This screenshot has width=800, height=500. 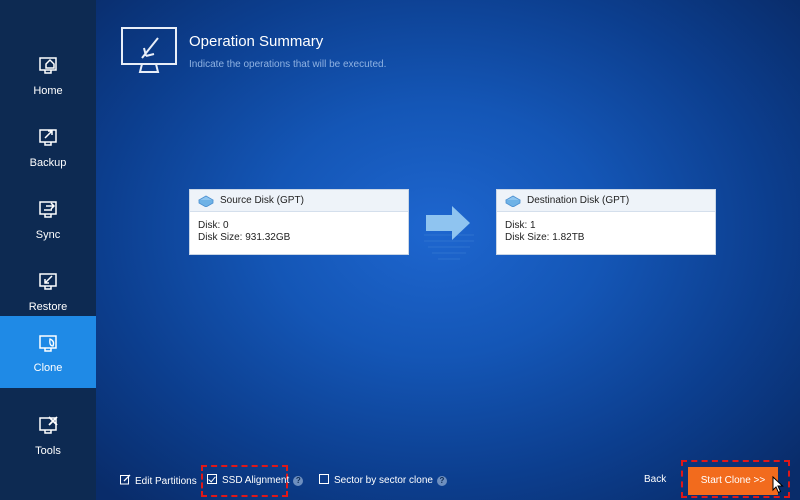 What do you see at coordinates (48, 425) in the screenshot?
I see `tools-icon` at bounding box center [48, 425].